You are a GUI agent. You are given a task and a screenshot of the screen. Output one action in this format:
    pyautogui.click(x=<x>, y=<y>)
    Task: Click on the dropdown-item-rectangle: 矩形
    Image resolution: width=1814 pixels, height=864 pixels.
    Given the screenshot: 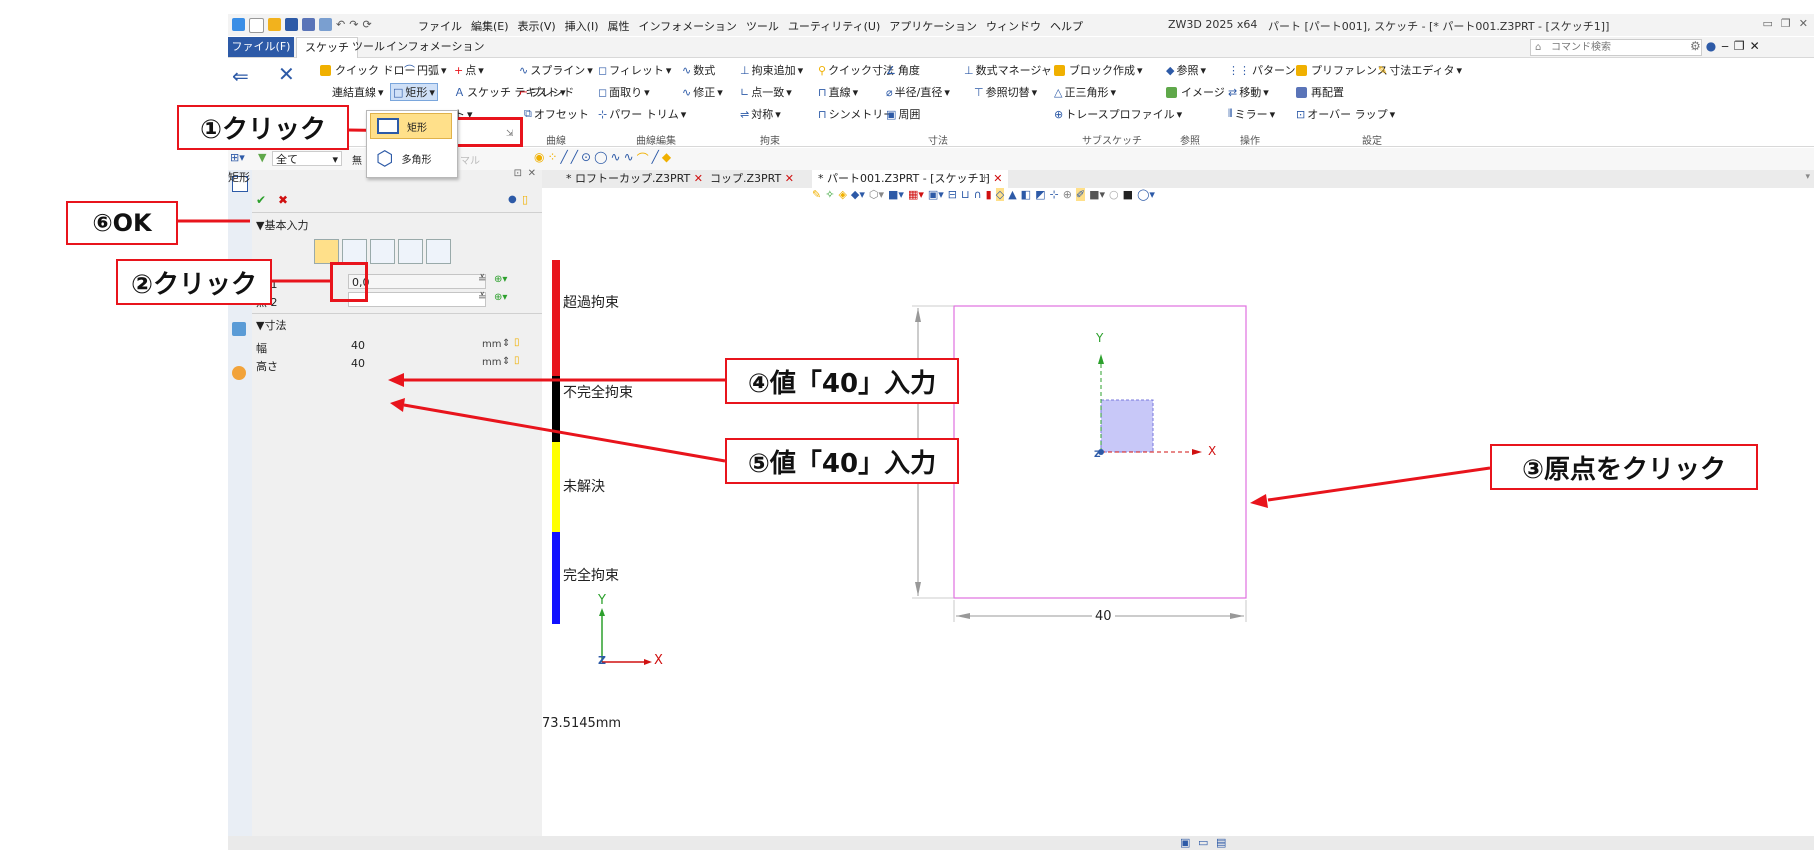 What is the action you would take?
    pyautogui.click(x=411, y=126)
    